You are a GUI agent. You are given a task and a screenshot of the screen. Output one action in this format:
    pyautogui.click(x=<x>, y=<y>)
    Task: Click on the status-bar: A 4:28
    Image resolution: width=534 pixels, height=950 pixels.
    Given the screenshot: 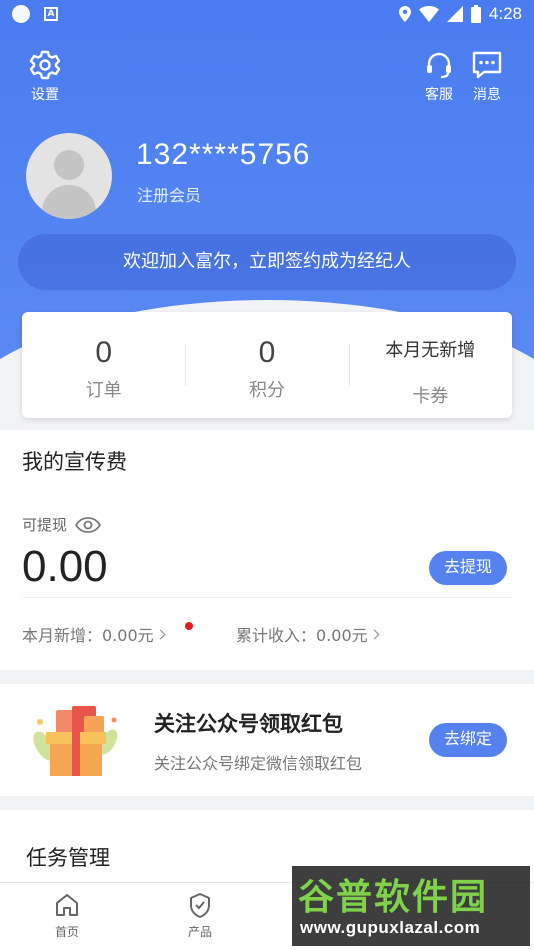 What is the action you would take?
    pyautogui.click(x=267, y=14)
    